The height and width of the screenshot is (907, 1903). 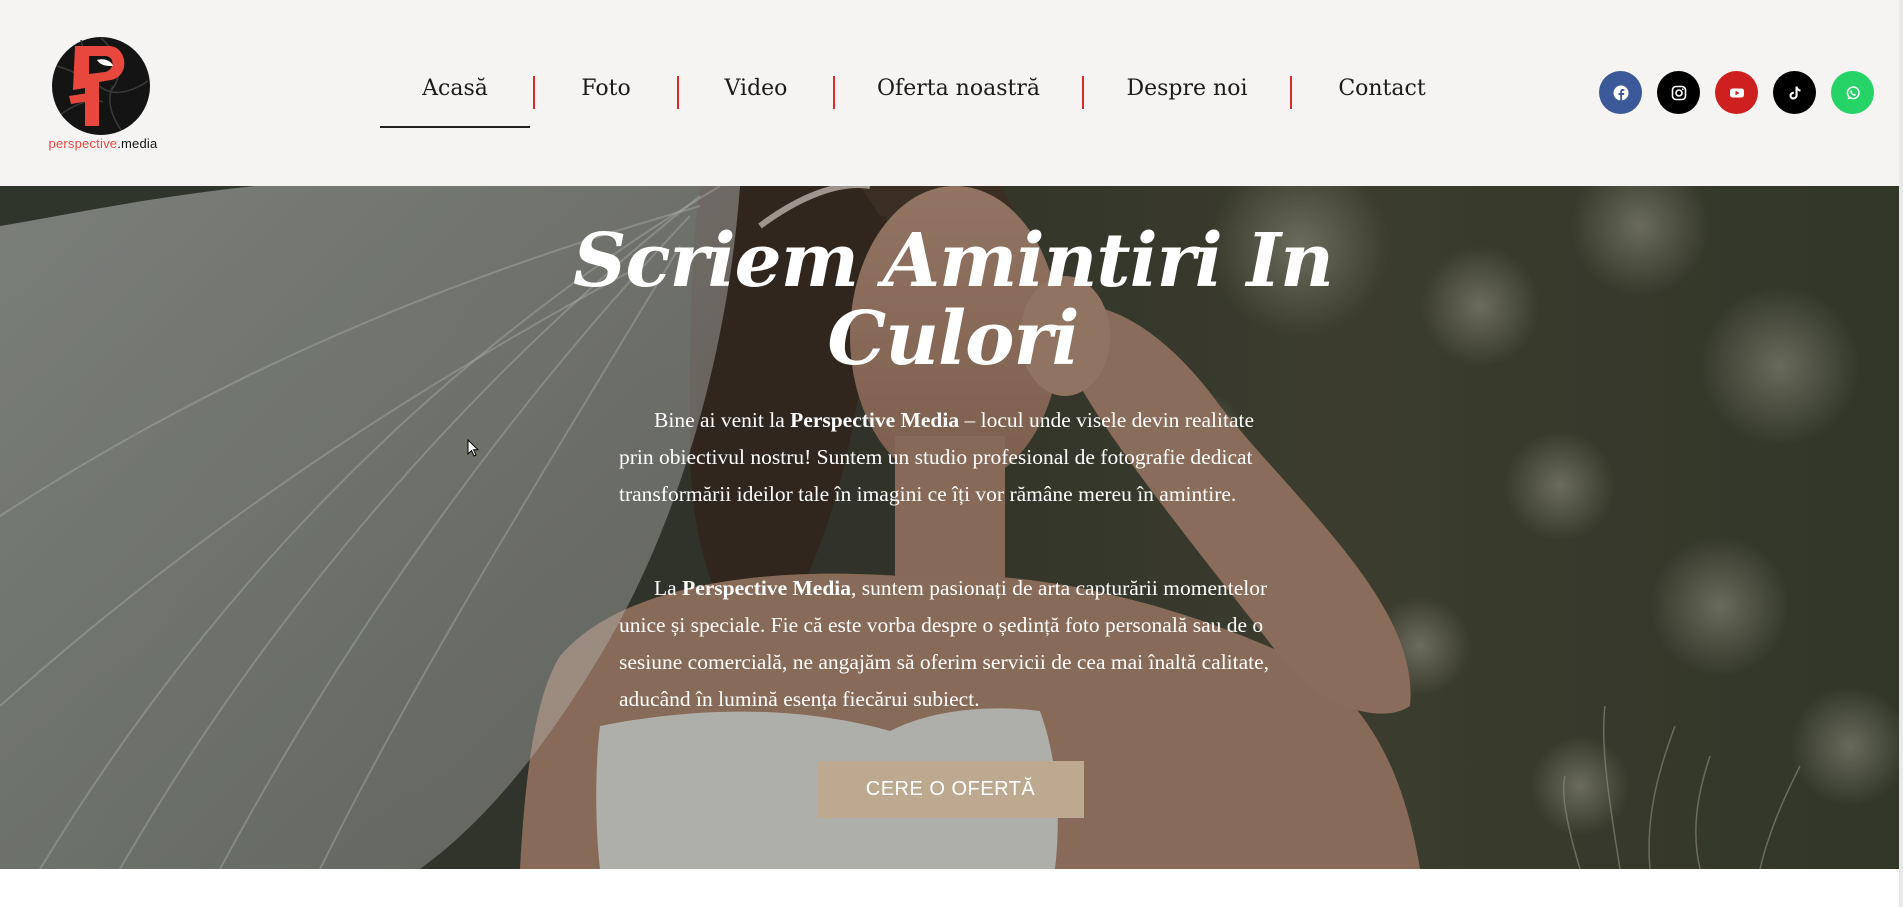 I want to click on tiktok-icon, so click(x=1794, y=92).